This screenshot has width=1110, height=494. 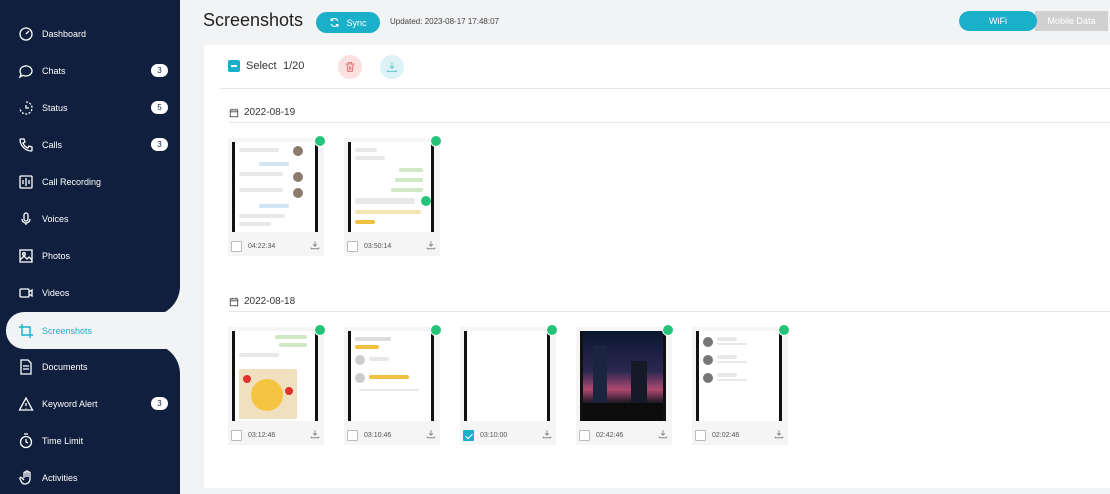 What do you see at coordinates (90, 218) in the screenshot?
I see `sidebar-item-voices: Voices` at bounding box center [90, 218].